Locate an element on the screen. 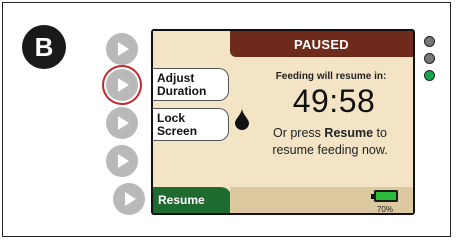 Image resolution: width=456 pixels, height=242 pixels. resume-instruction: Or press Resume to resume feeding now. is located at coordinates (330, 142).